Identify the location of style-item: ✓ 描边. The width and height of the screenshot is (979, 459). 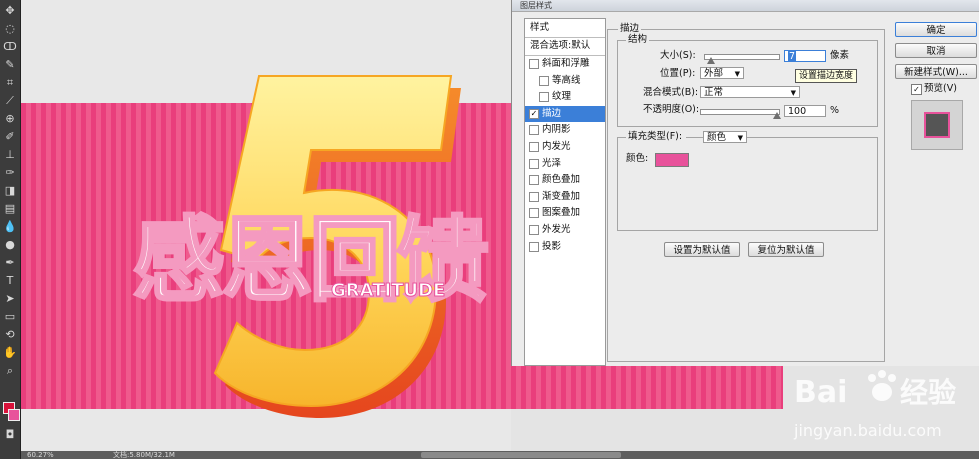
(565, 113).